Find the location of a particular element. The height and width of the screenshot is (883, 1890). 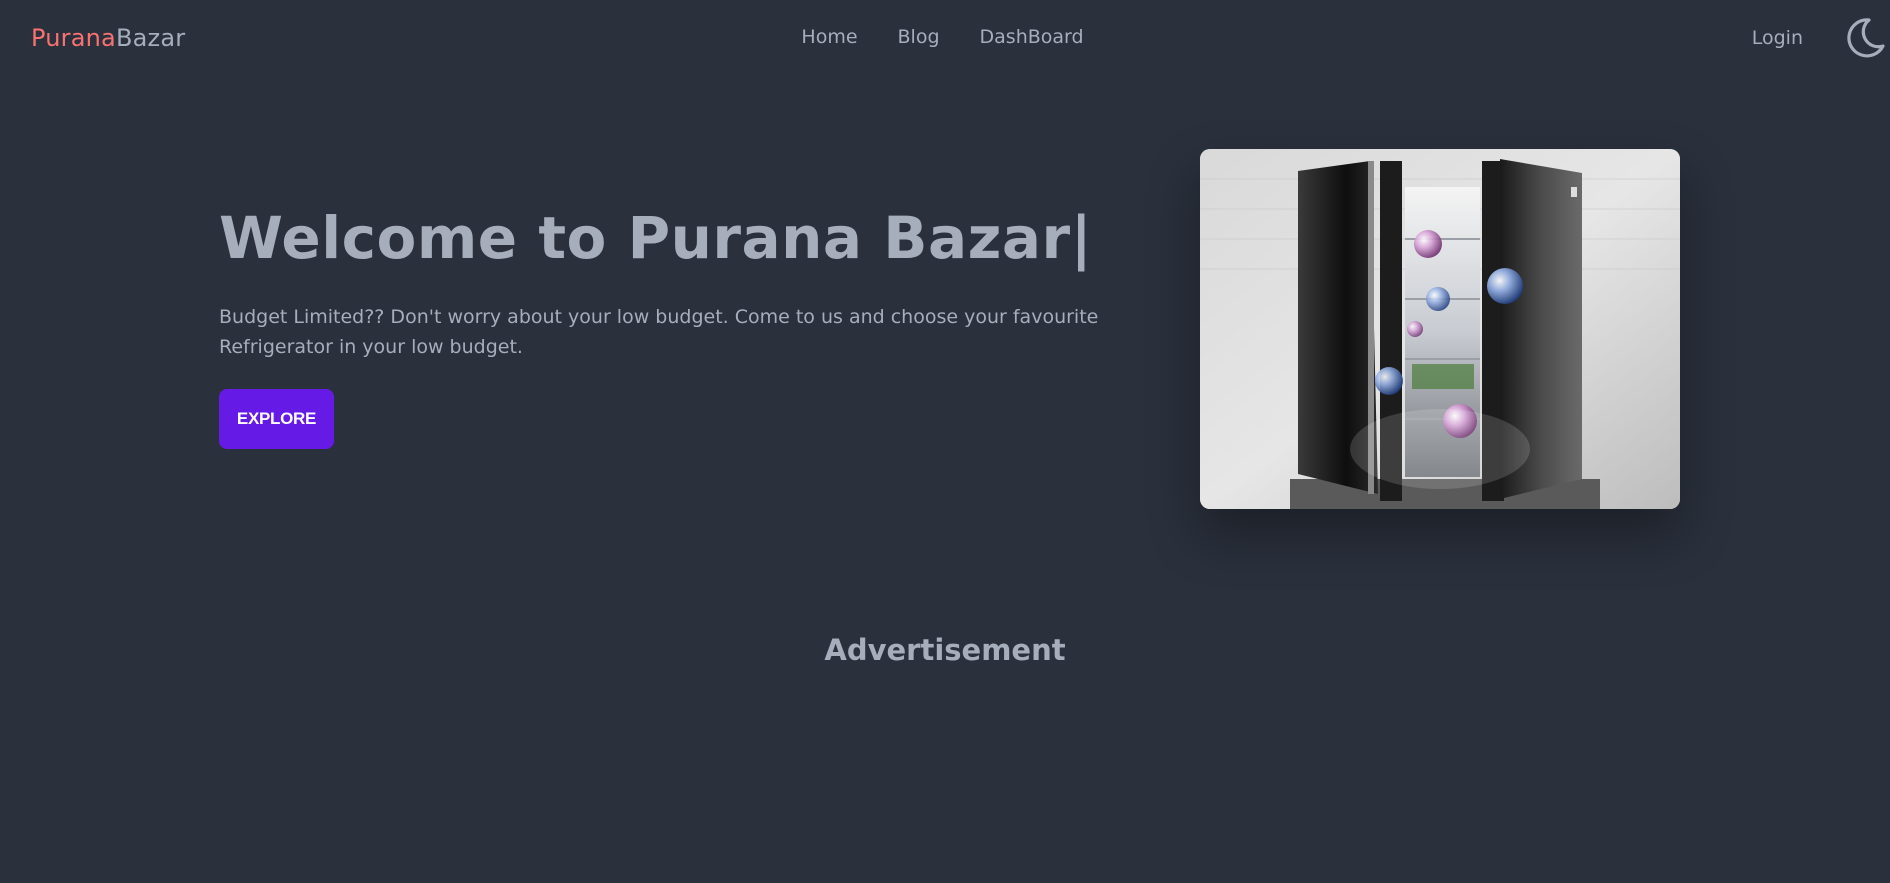

advertisement-title: Advertisement is located at coordinates (945, 650).